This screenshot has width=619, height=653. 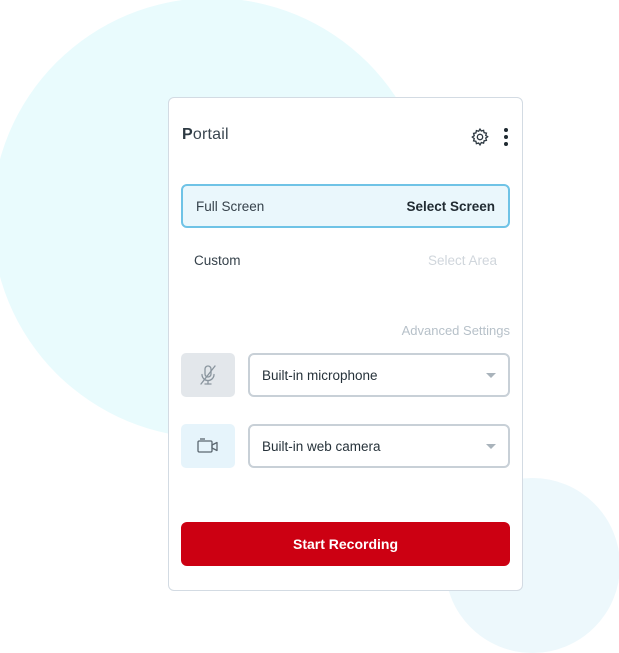 I want to click on microphone-select-value: Built-in microphone, so click(x=320, y=375).